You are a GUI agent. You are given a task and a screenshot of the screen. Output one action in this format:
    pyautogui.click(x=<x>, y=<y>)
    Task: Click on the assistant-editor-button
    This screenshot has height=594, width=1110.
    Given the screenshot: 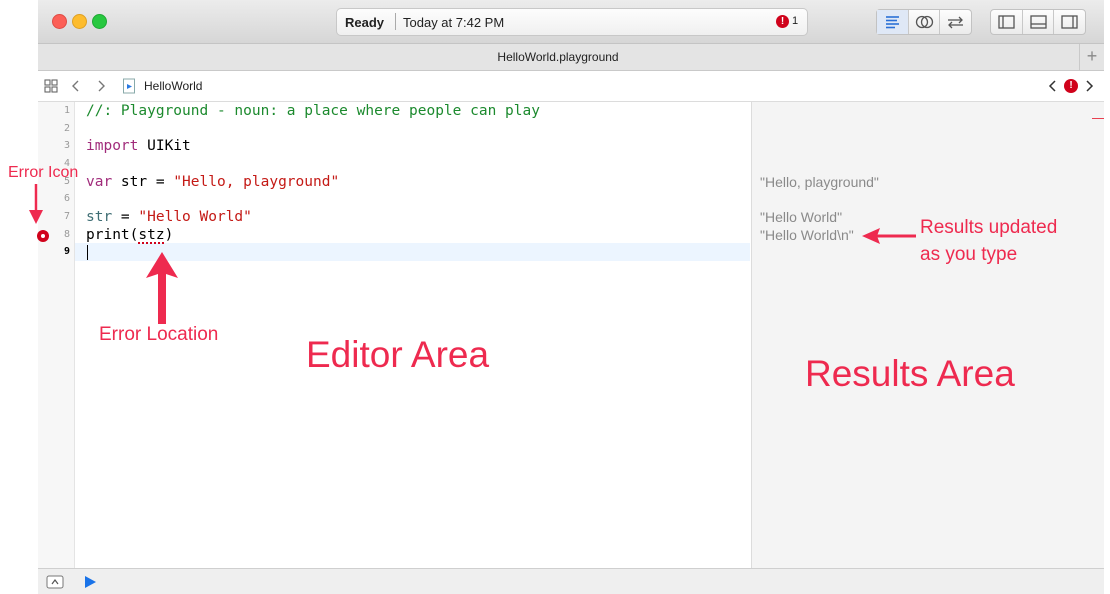 What is the action you would take?
    pyautogui.click(x=924, y=22)
    